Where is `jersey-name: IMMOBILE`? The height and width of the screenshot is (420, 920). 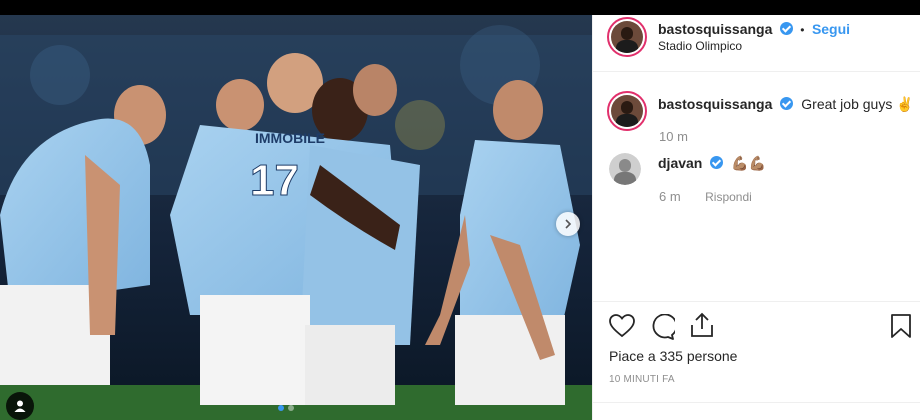
jersey-name: IMMOBILE is located at coordinates (290, 138).